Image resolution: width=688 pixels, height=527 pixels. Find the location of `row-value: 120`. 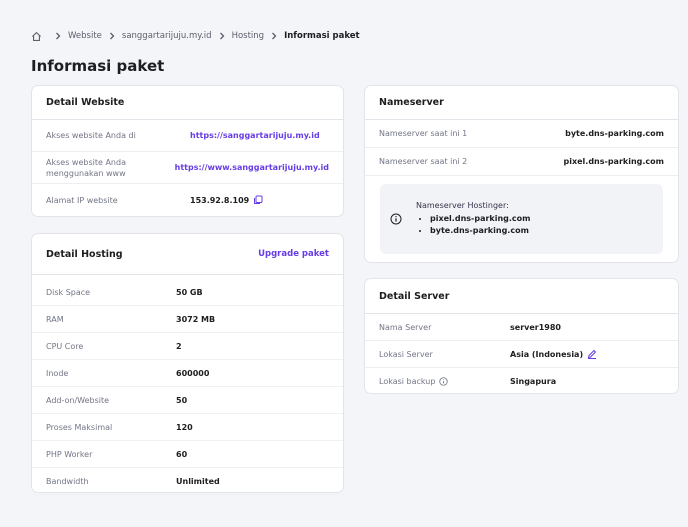

row-value: 120 is located at coordinates (184, 427).